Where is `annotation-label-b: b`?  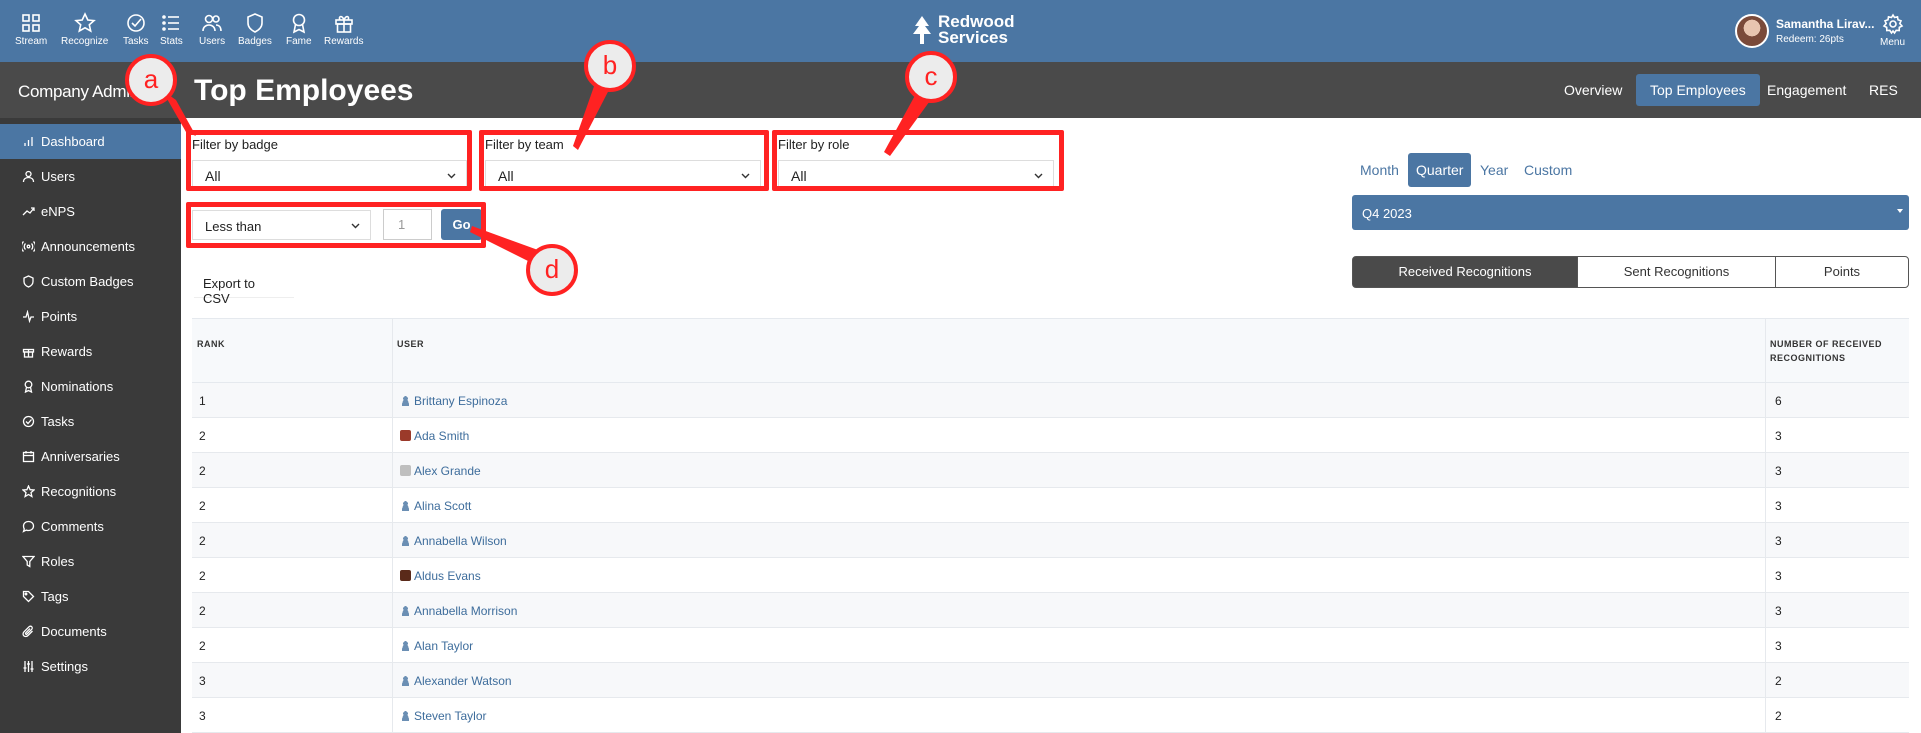
annotation-label-b: b is located at coordinates (610, 66).